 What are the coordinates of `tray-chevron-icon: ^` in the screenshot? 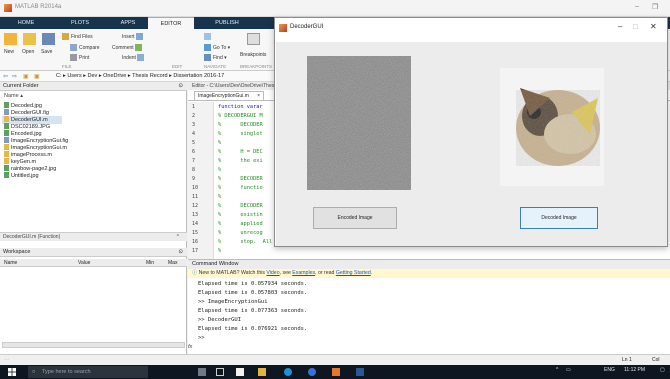 It's located at (557, 370).